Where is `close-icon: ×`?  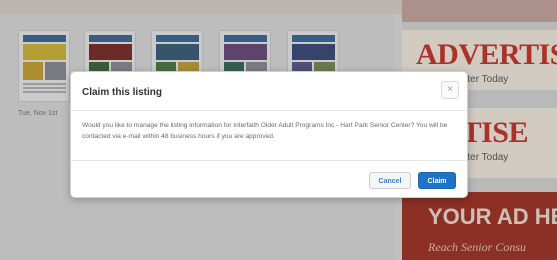 close-icon: × is located at coordinates (450, 89).